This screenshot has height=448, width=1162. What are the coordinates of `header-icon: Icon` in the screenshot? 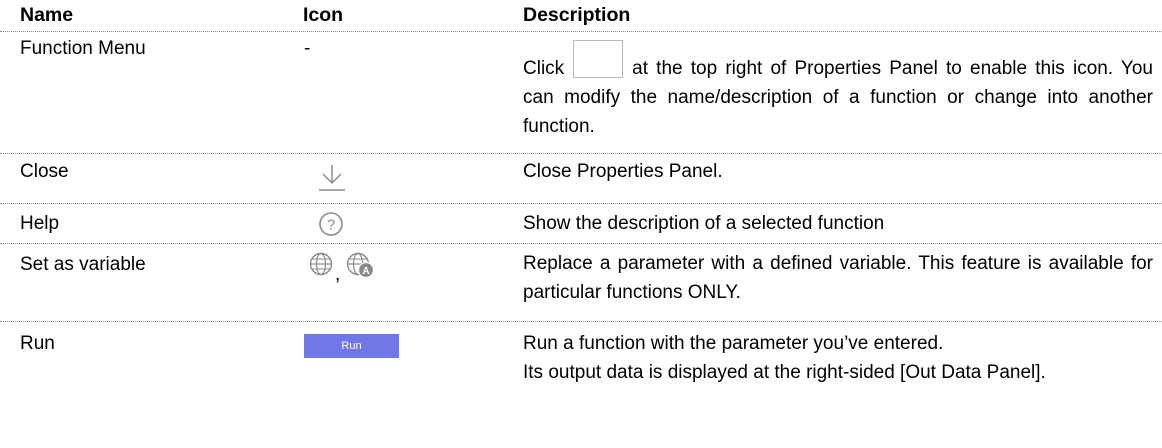 It's located at (323, 15).